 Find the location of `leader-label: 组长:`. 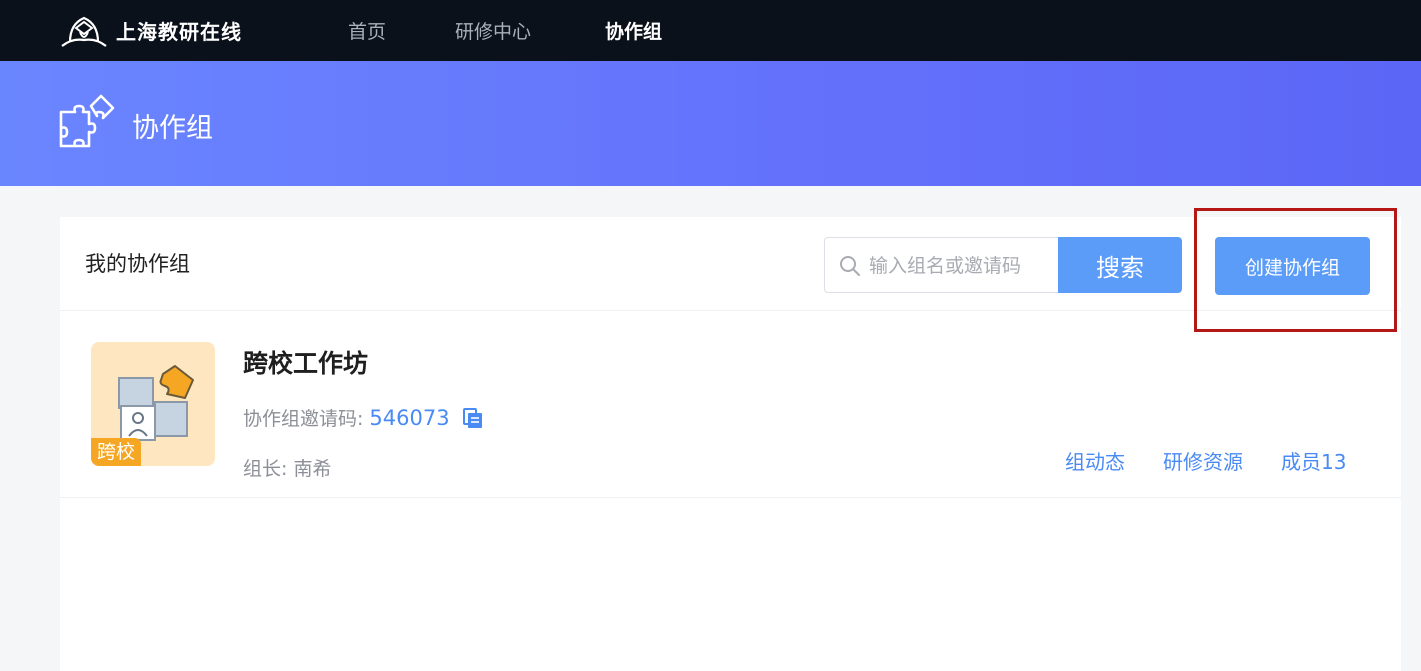

leader-label: 组长: is located at coordinates (265, 469).